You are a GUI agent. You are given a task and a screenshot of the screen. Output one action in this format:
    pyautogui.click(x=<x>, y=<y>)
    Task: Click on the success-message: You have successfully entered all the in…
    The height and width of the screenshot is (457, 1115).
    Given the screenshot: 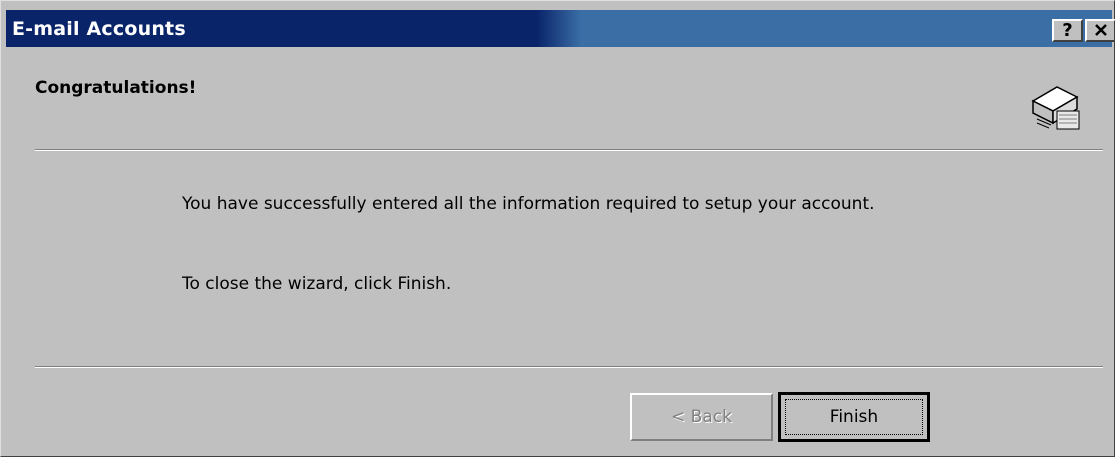 What is the action you would take?
    pyautogui.click(x=528, y=204)
    